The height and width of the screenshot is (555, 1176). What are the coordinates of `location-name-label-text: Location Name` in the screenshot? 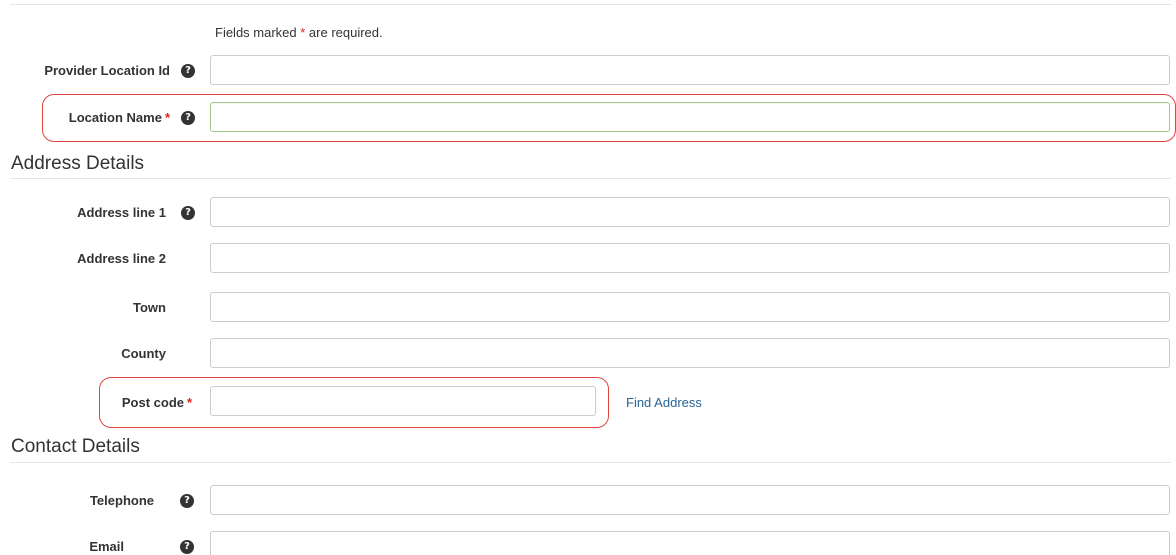 It's located at (115, 117).